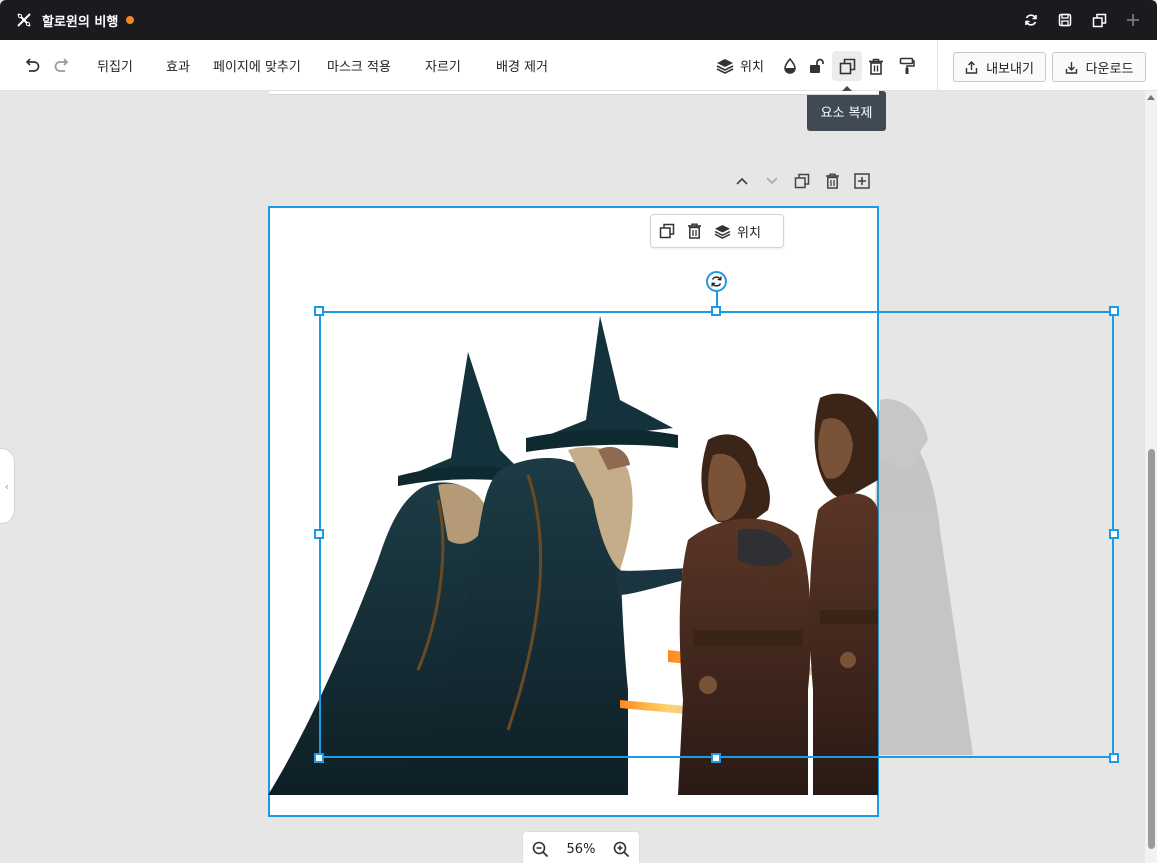  Describe the element at coordinates (130, 20) in the screenshot. I see `unsaved-indicator` at that location.